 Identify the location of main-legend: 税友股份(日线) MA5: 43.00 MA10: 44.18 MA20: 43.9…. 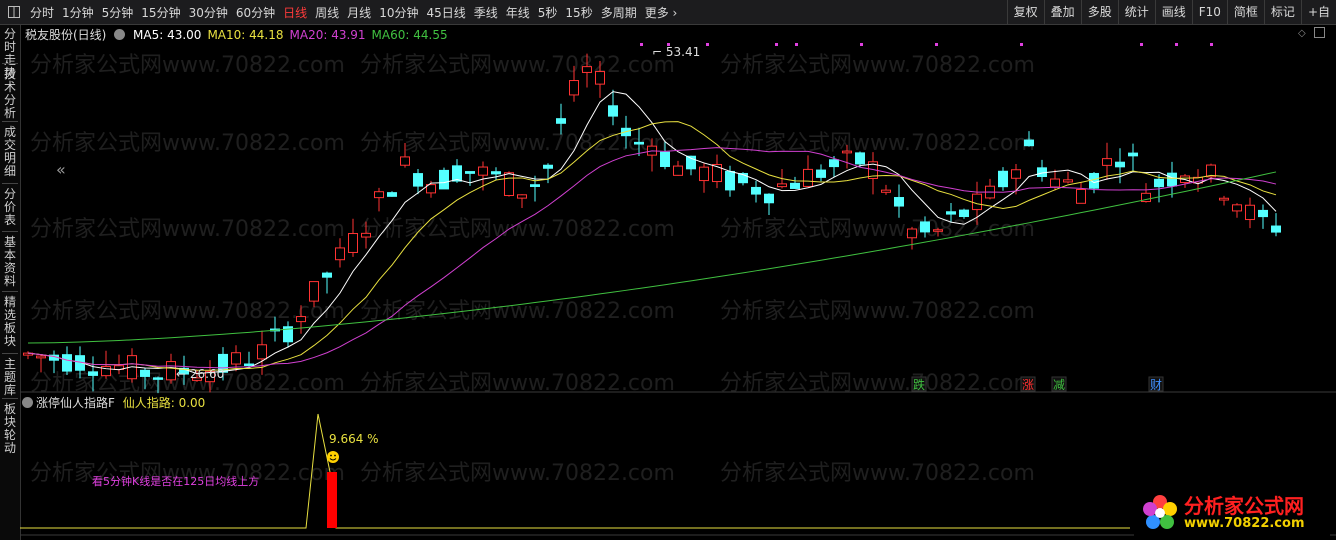
(239, 34).